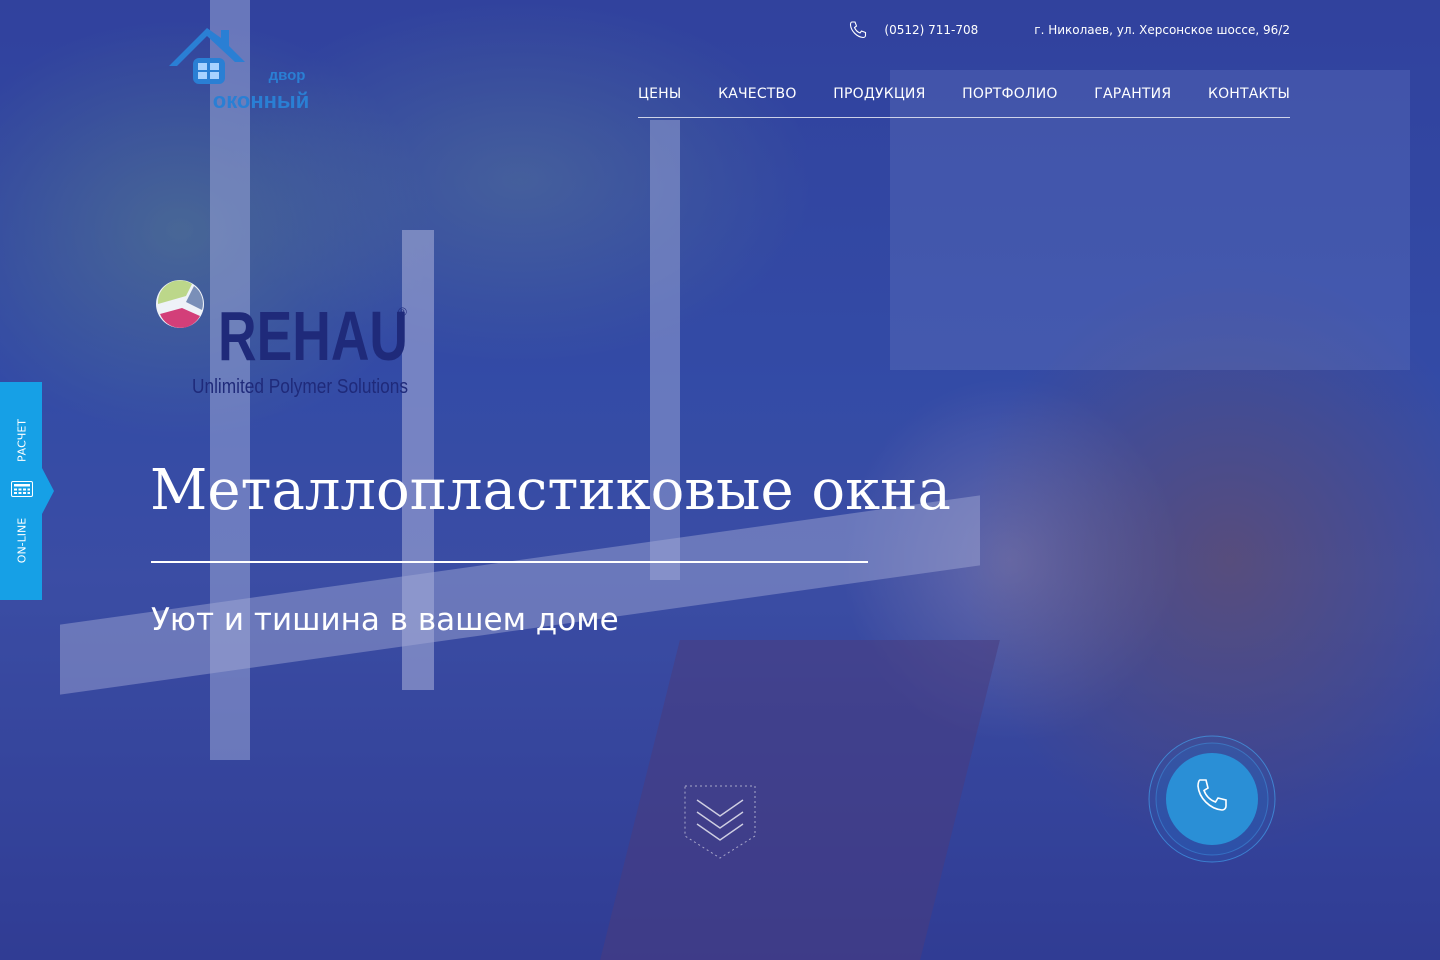 This screenshot has height=960, width=1440. I want to click on scroll-down-button, so click(720, 822).